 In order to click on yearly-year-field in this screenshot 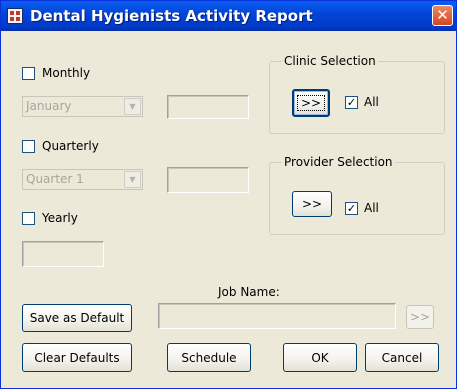, I will do `click(63, 254)`.